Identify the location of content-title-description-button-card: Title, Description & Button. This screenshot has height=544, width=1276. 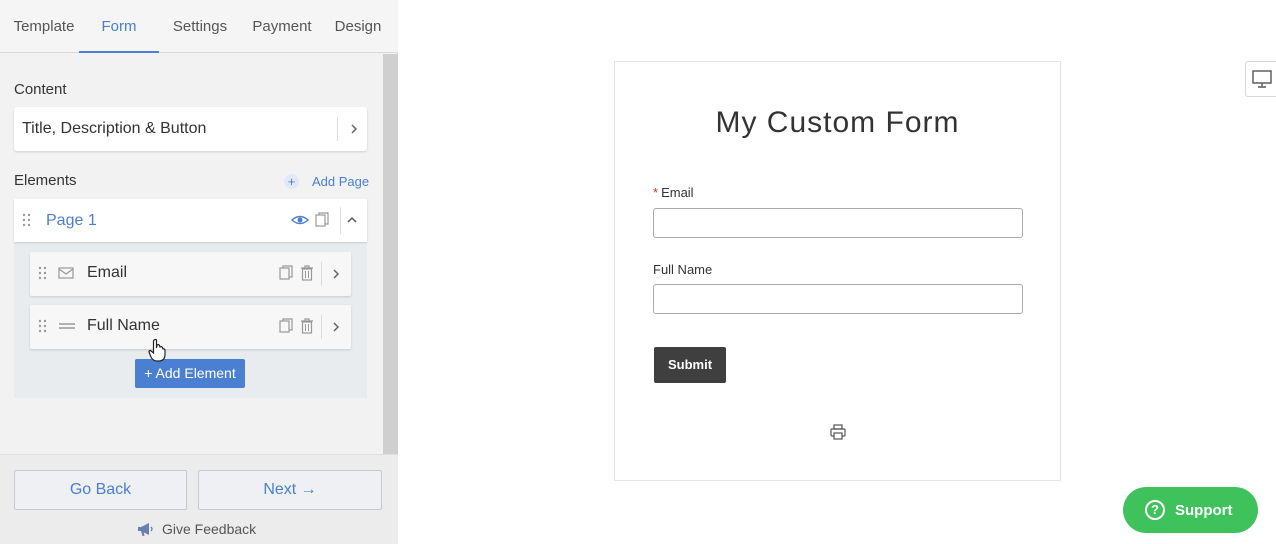
(190, 129).